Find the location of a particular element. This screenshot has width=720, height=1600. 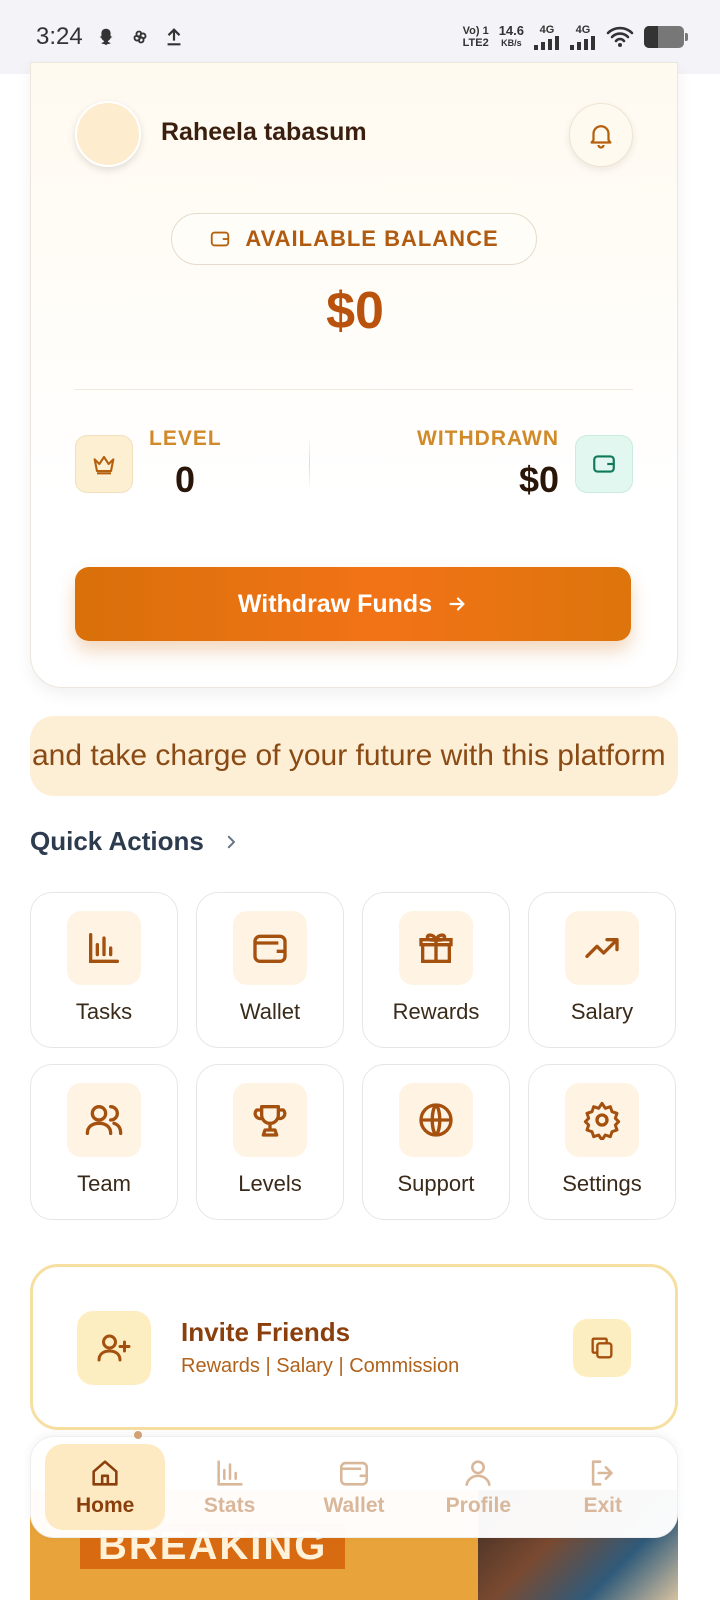

tile-label: Tasks is located at coordinates (104, 1011).